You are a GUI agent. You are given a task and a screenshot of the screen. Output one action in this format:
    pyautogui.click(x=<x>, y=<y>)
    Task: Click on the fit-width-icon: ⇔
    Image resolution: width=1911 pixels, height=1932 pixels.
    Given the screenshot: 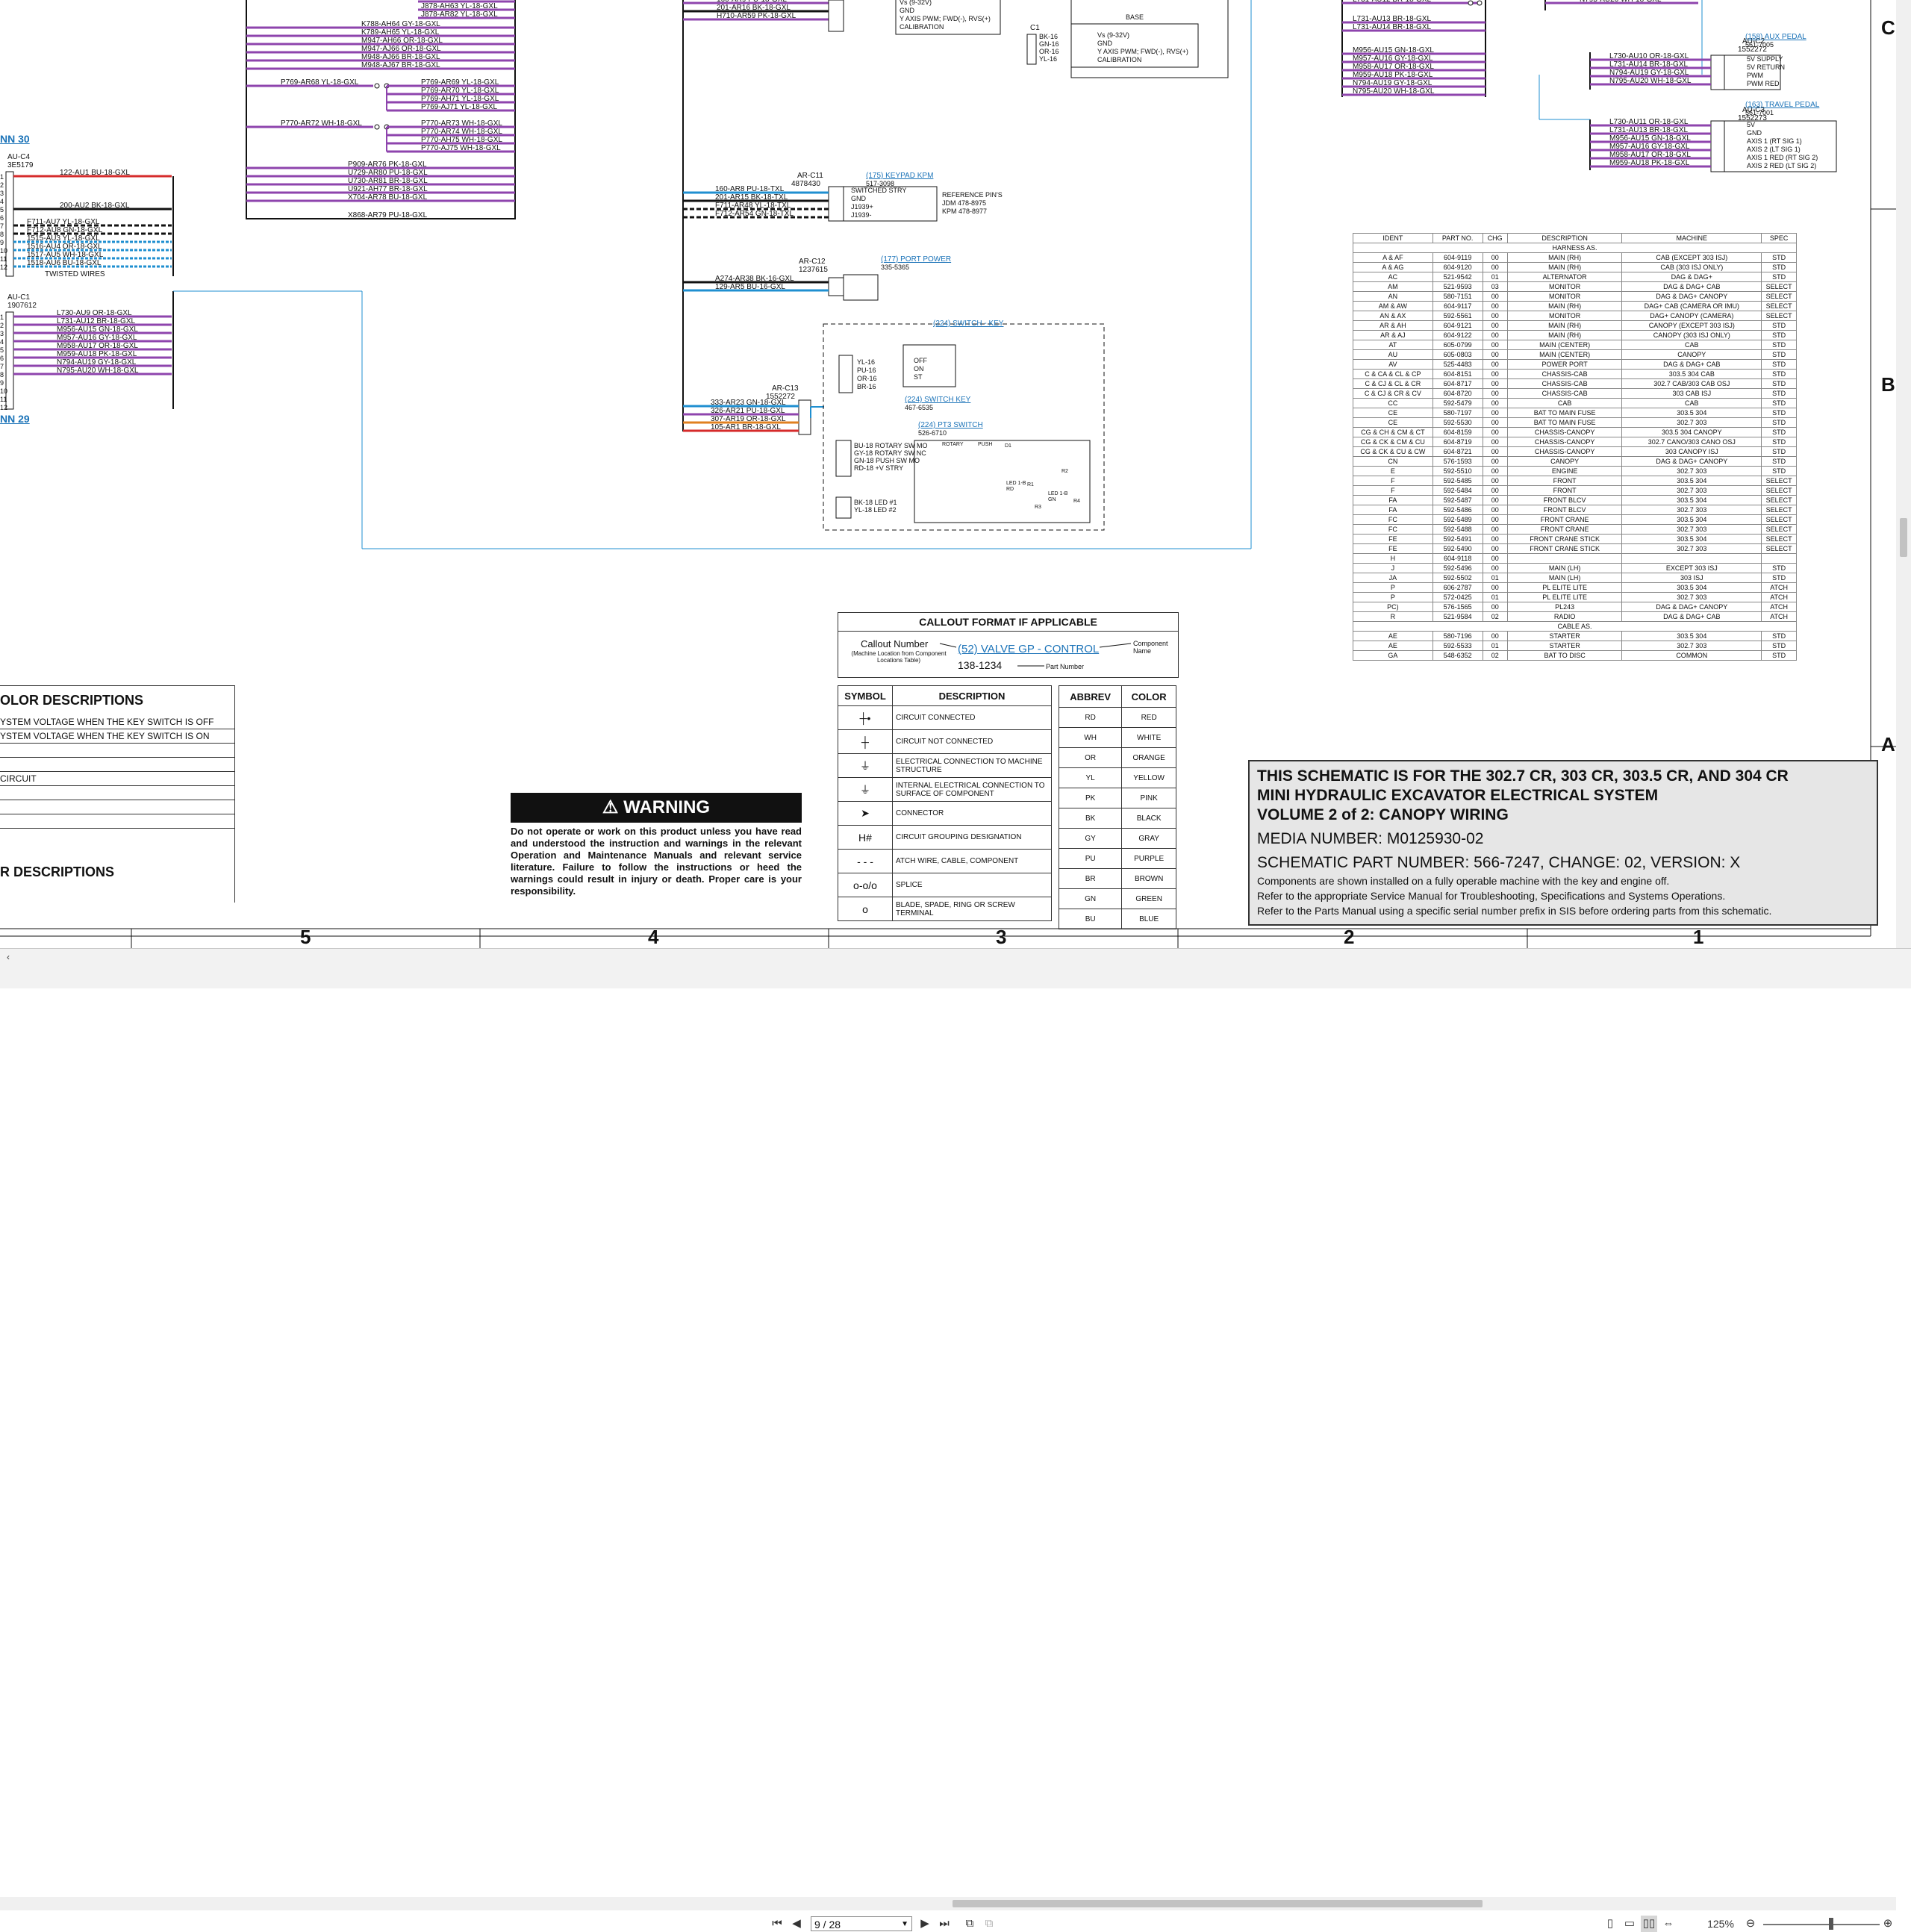 What is the action you would take?
    pyautogui.click(x=1668, y=1924)
    